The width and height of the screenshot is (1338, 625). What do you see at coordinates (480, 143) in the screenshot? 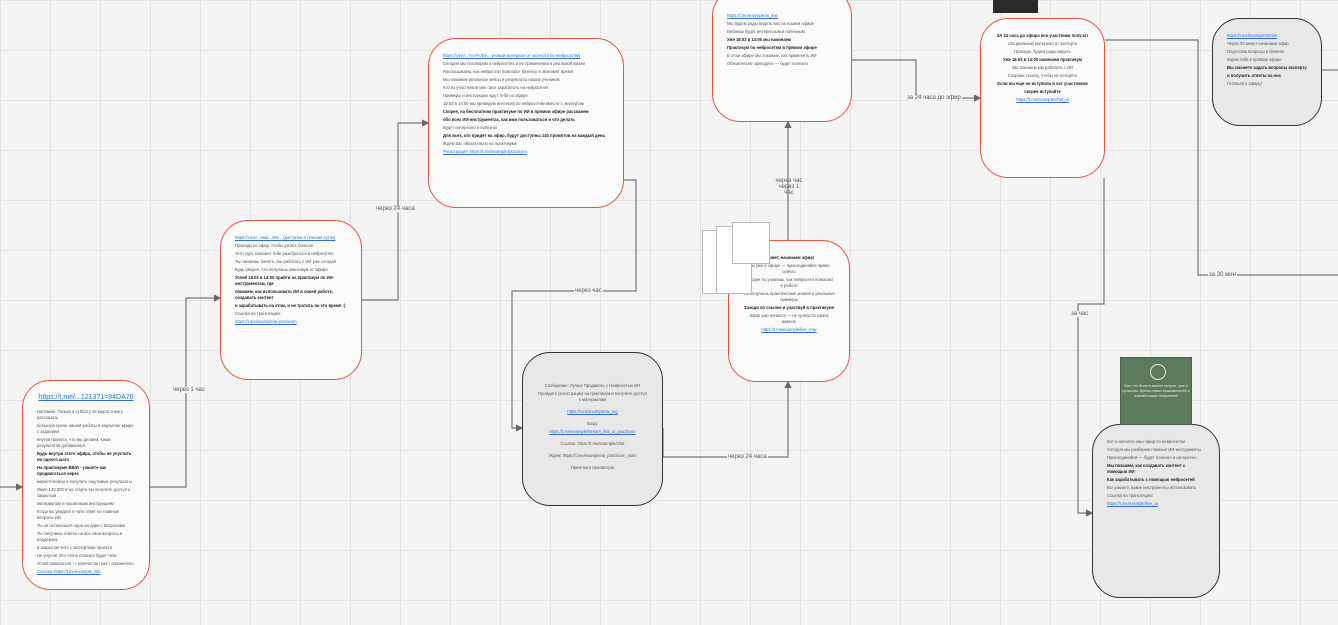
I see `card-line: Ждём вас обязательно на практикуме` at bounding box center [480, 143].